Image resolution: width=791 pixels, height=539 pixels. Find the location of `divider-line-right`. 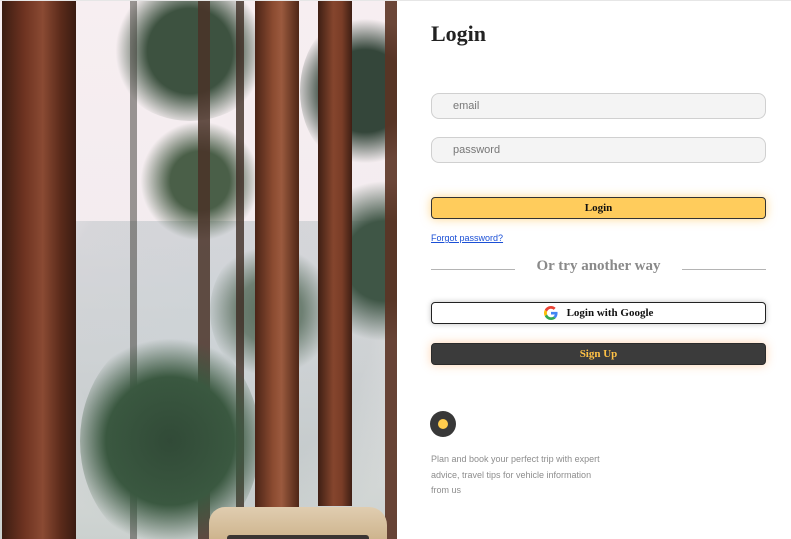

divider-line-right is located at coordinates (724, 269).